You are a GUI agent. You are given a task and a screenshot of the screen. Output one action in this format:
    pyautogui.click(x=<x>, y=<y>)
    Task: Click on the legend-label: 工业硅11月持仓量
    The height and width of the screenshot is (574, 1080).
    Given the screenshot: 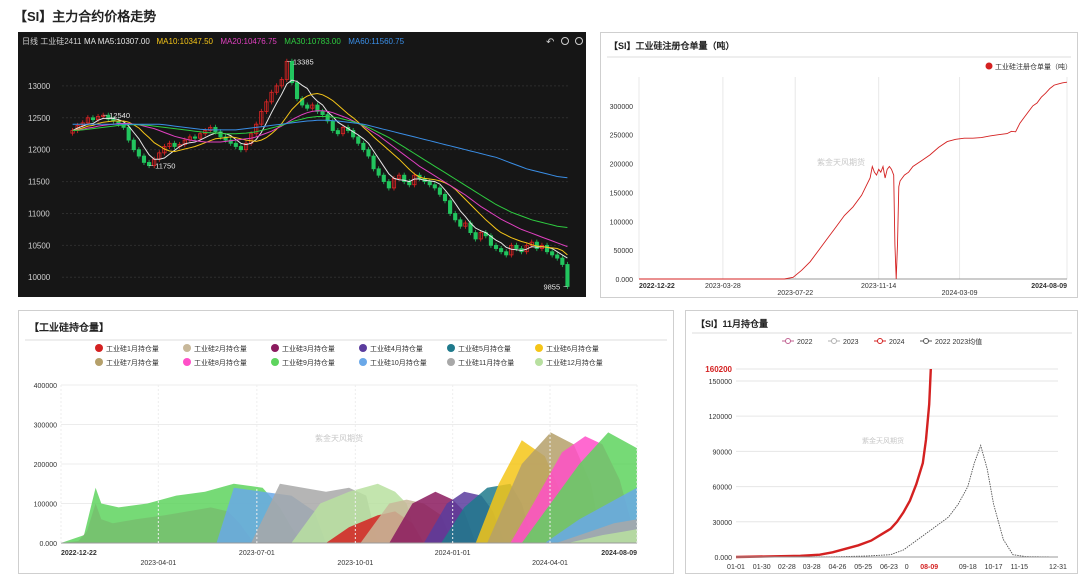 What is the action you would take?
    pyautogui.click(x=486, y=362)
    